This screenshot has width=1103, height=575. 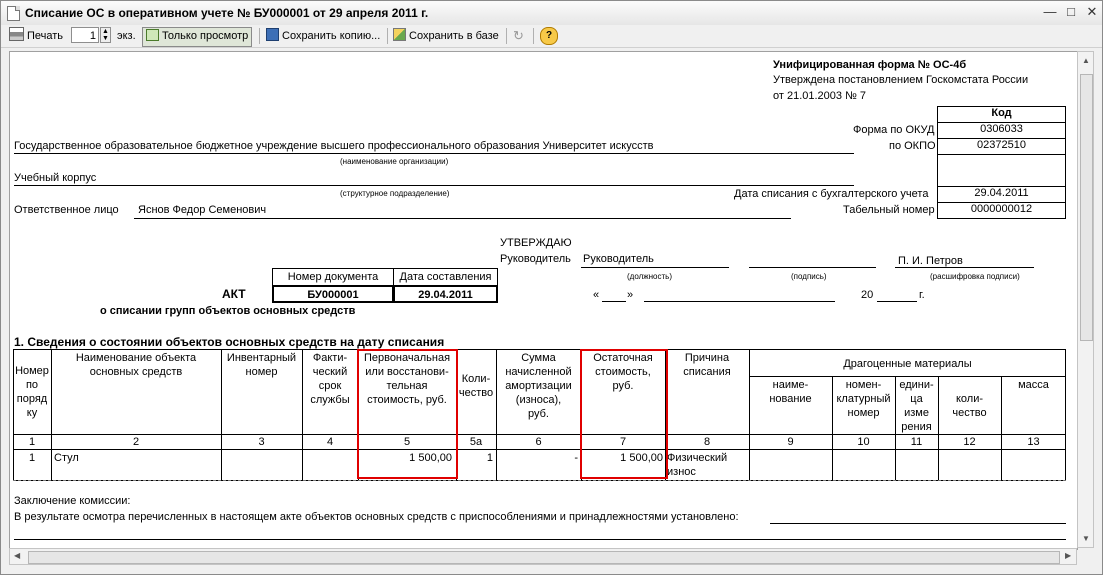 I want to click on view-only-icon, so click(x=152, y=35).